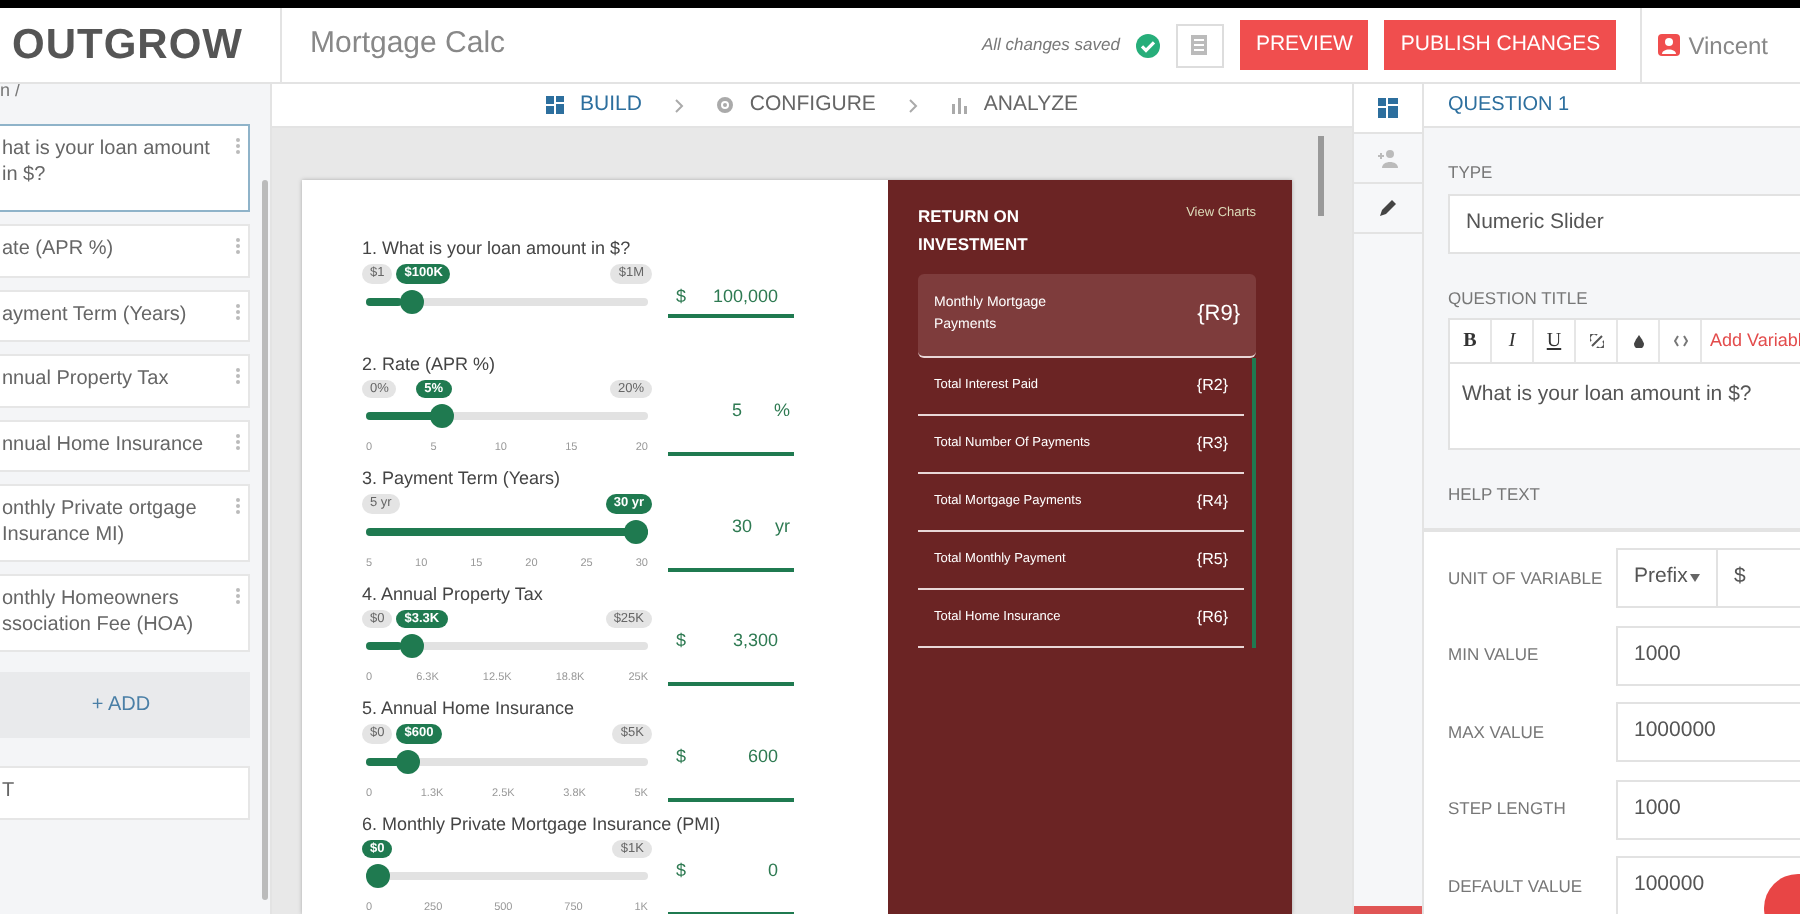 This screenshot has height=922, width=1800. I want to click on sidebar-item: nnual Property Tax, so click(125, 380).